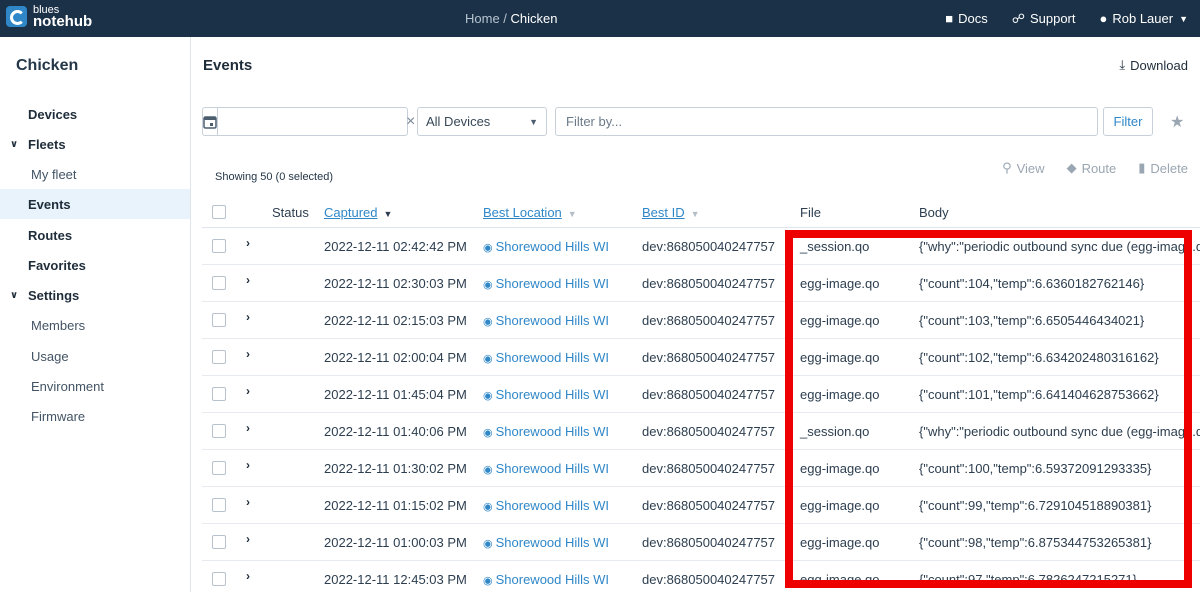 Image resolution: width=1200 pixels, height=592 pixels. What do you see at coordinates (95, 325) in the screenshot?
I see `sidebar-item-members: Members` at bounding box center [95, 325].